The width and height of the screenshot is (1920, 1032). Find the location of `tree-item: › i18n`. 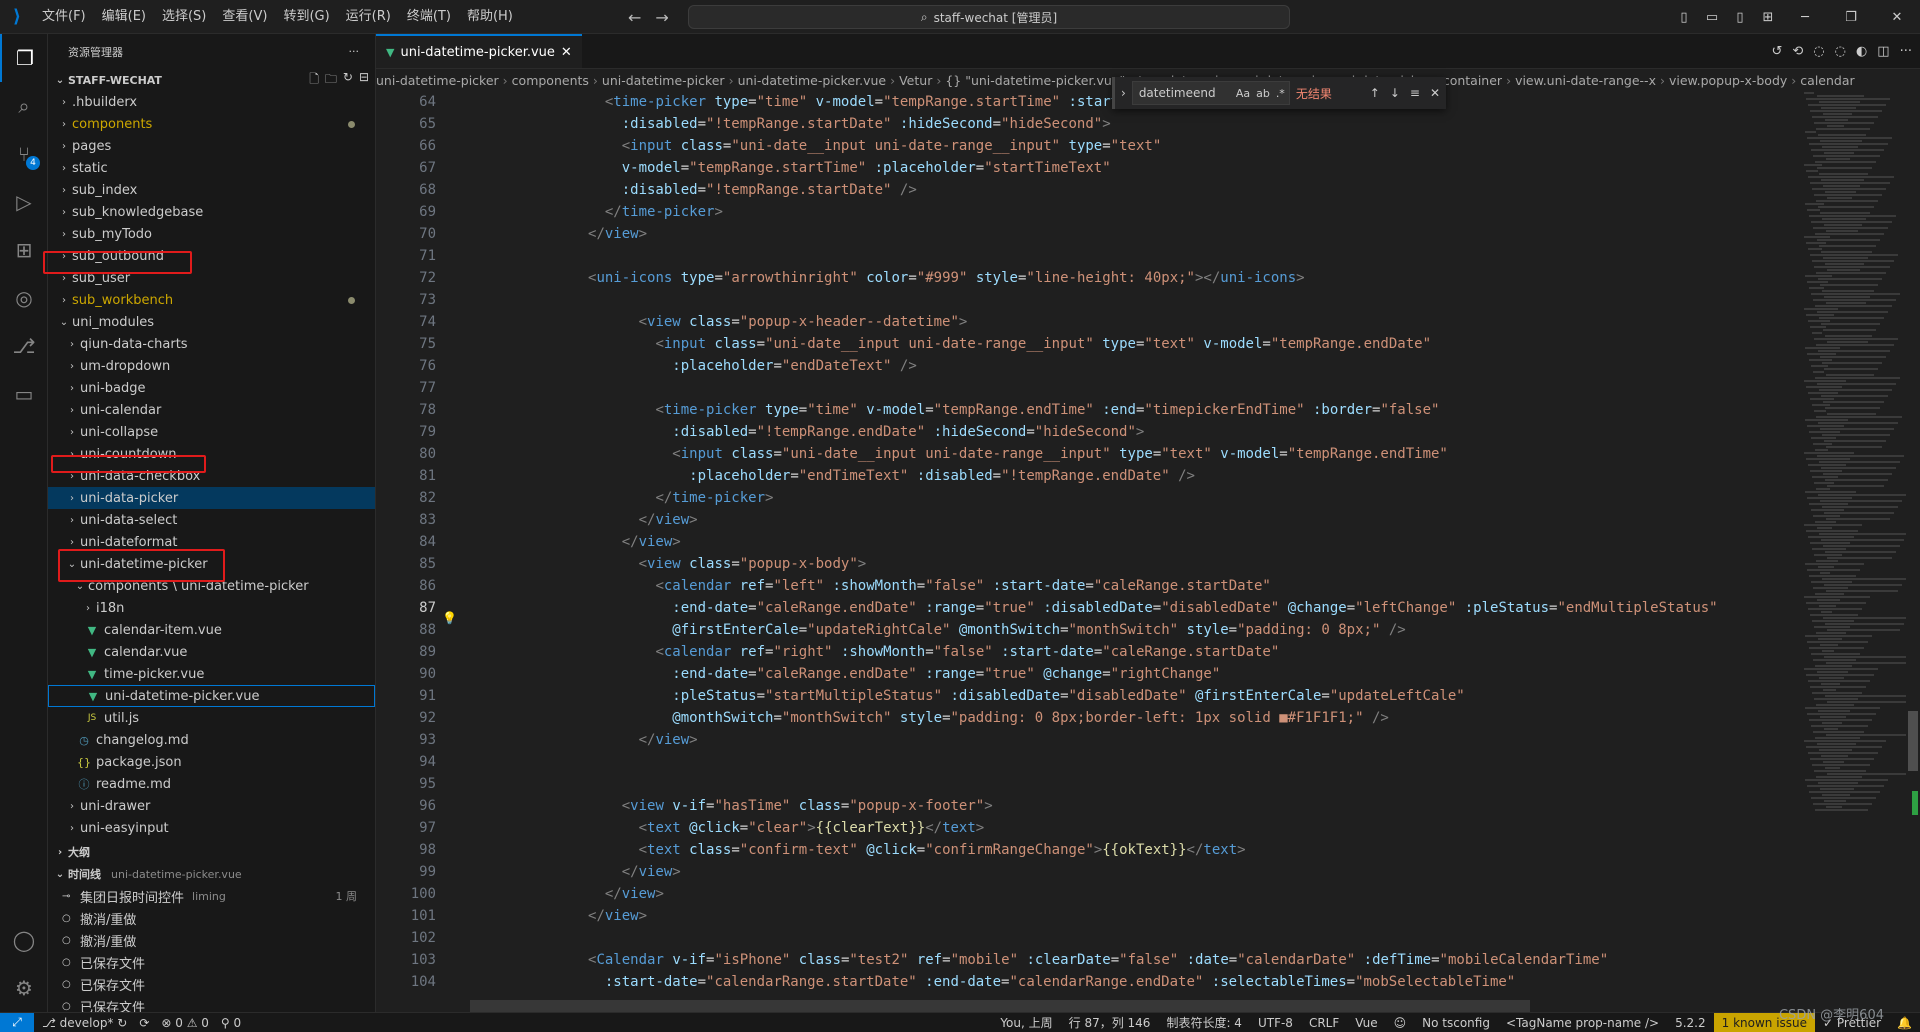

tree-item: › i18n is located at coordinates (211, 608).